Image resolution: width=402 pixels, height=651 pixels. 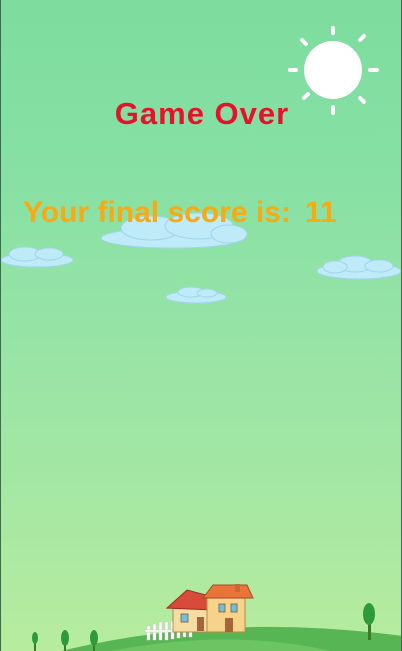 I want to click on score-value: 11, so click(x=320, y=212).